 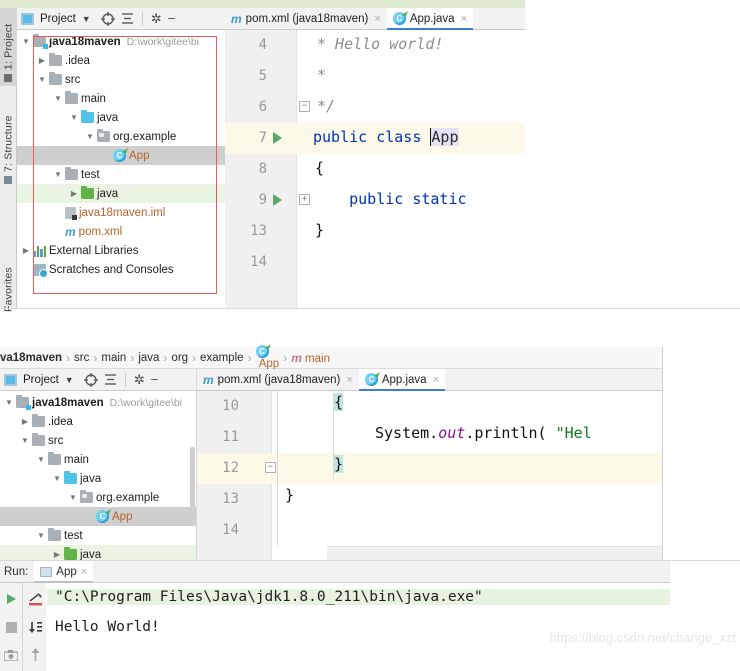 What do you see at coordinates (121, 231) in the screenshot?
I see `tree-node-pom-xml: m pom.xml` at bounding box center [121, 231].